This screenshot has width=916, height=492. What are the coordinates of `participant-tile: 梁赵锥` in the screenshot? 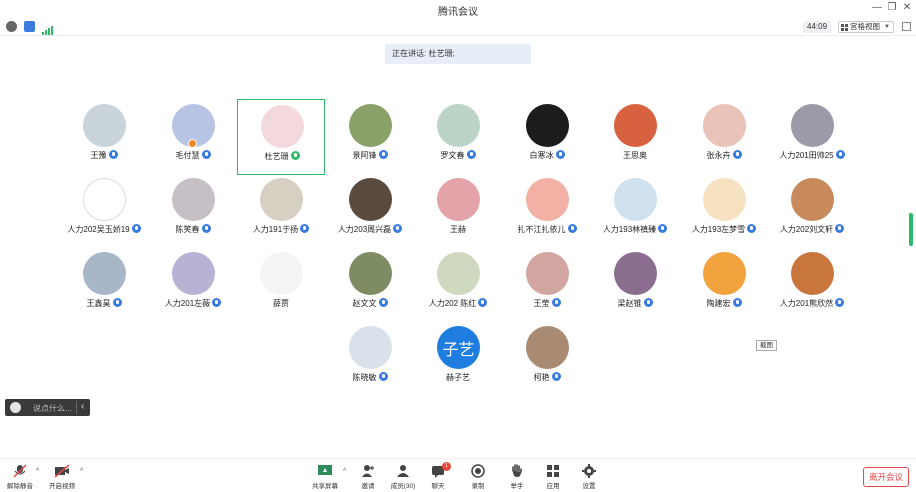 It's located at (635, 285).